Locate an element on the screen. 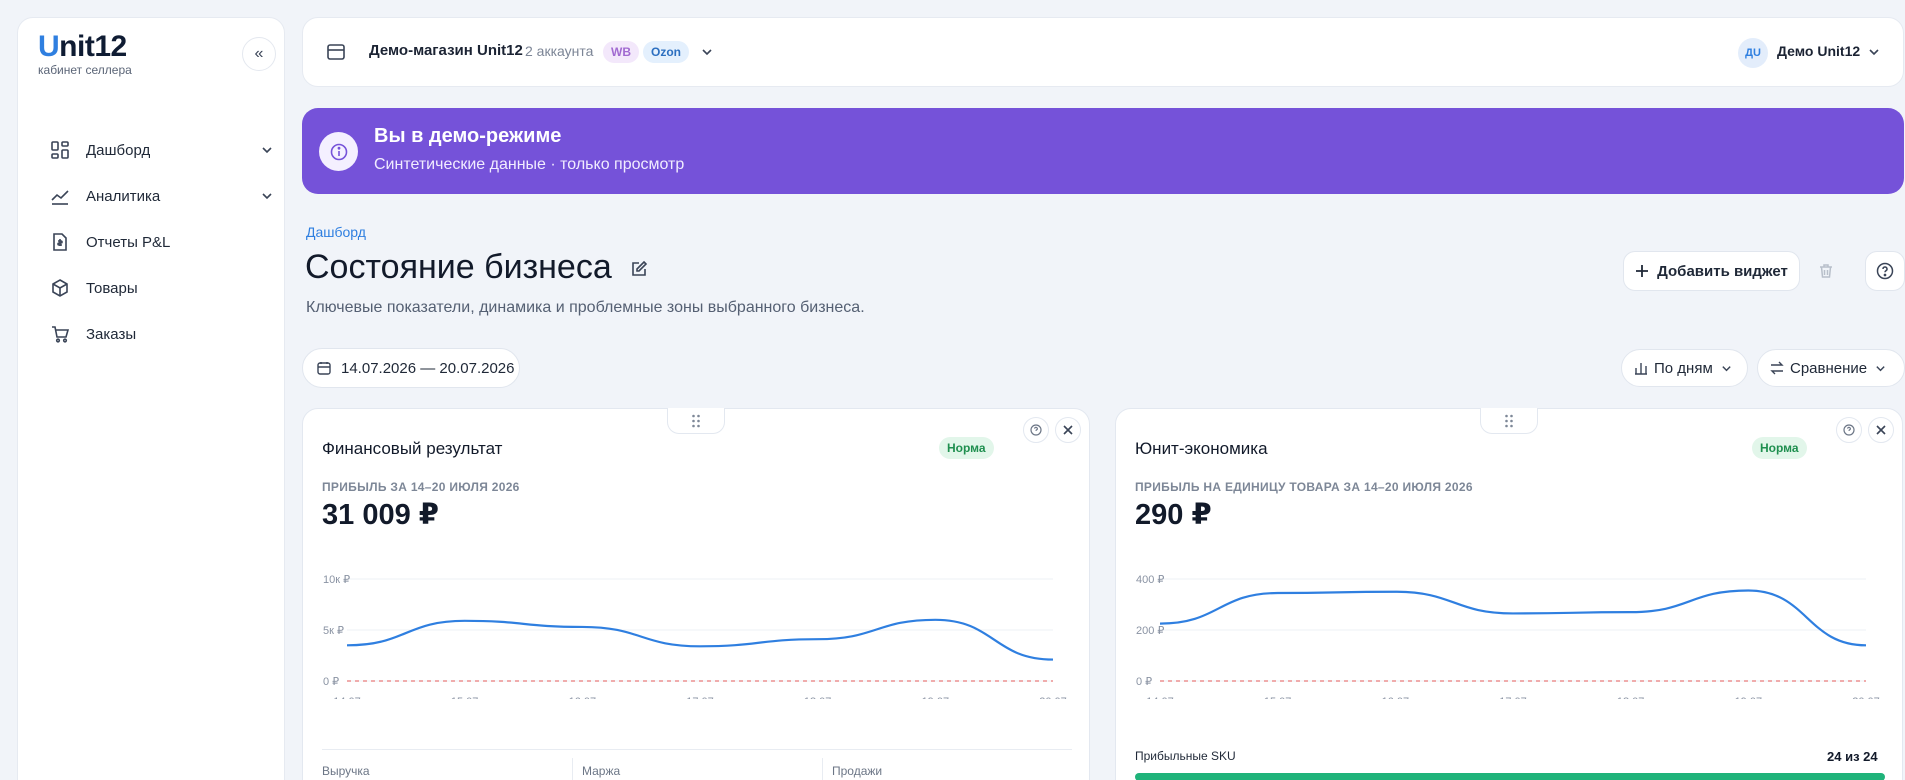 This screenshot has height=780, width=1905. edit-icon is located at coordinates (639, 269).